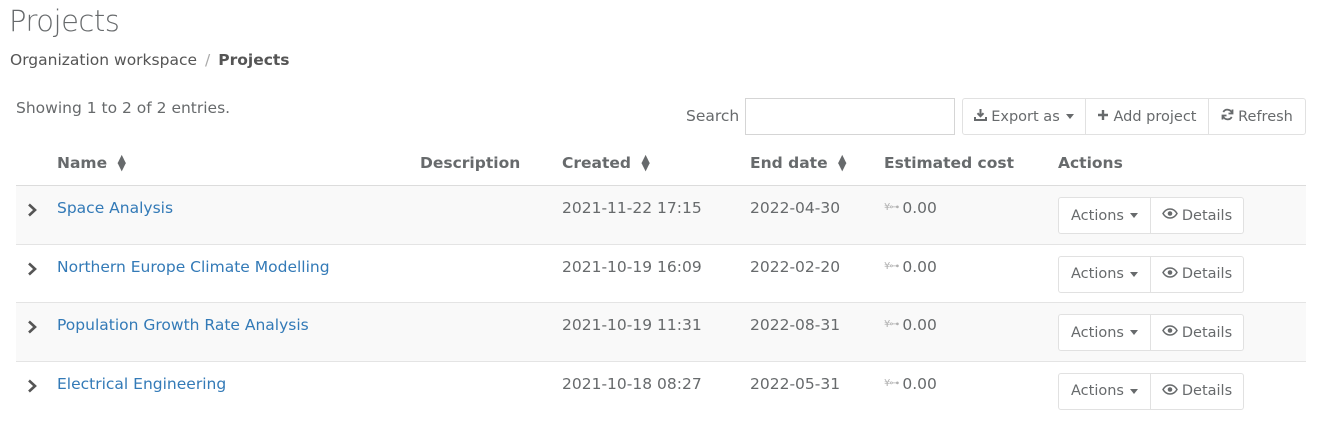  What do you see at coordinates (64, 21) in the screenshot?
I see `page-title: Projects` at bounding box center [64, 21].